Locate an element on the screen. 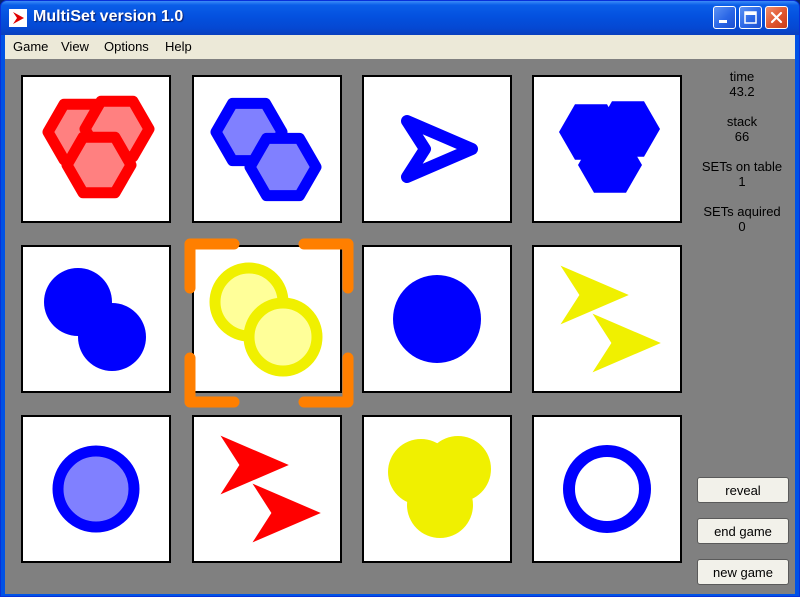  title-bar: MultiSet version 1.0 is located at coordinates (400, 18).